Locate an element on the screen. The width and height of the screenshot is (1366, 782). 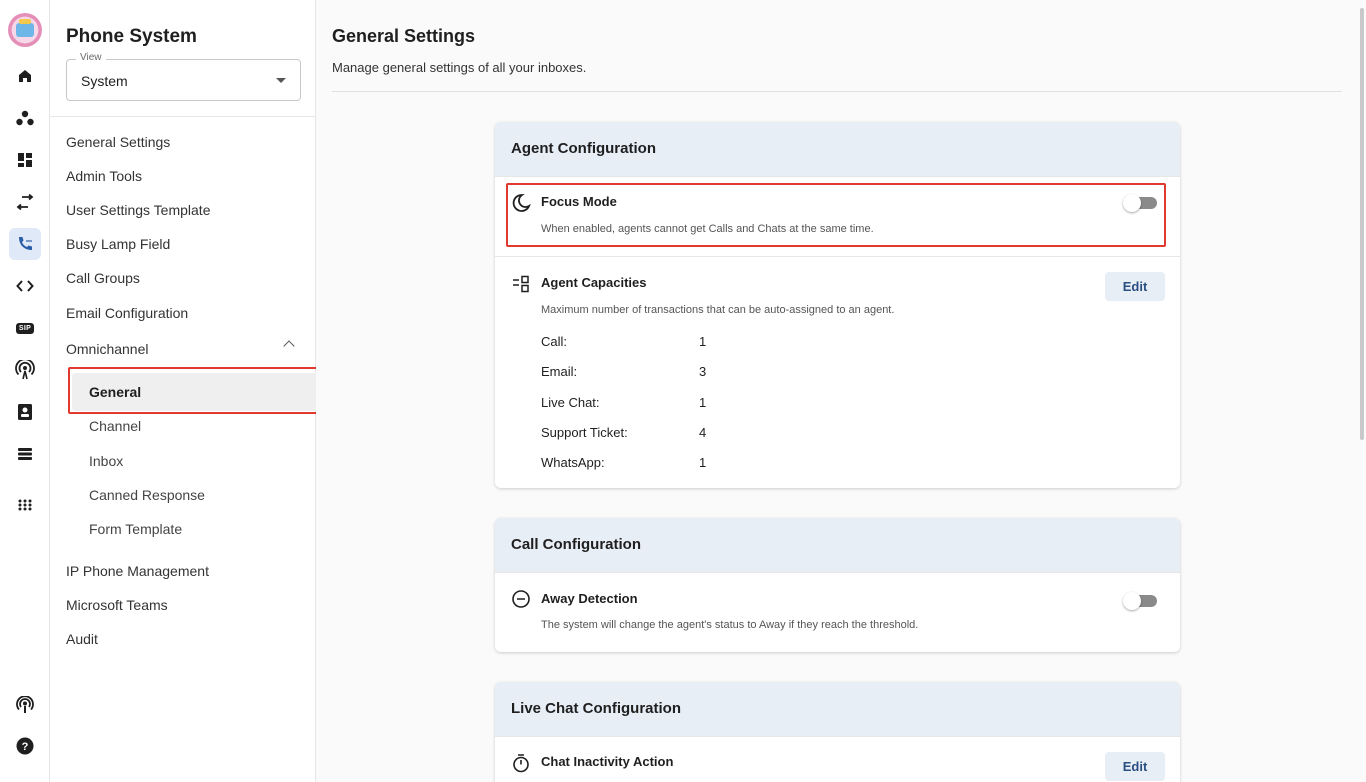
agent-capacities-edit-button: Edit is located at coordinates (1135, 286).